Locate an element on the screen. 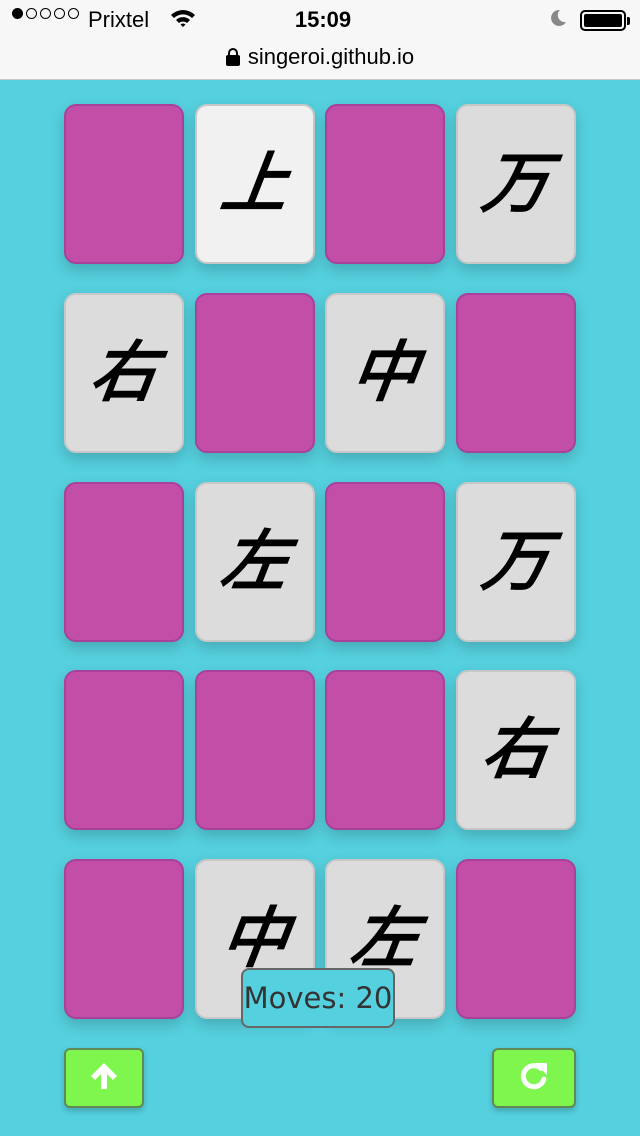 This screenshot has width=640, height=1136. lock-icon is located at coordinates (232, 57).